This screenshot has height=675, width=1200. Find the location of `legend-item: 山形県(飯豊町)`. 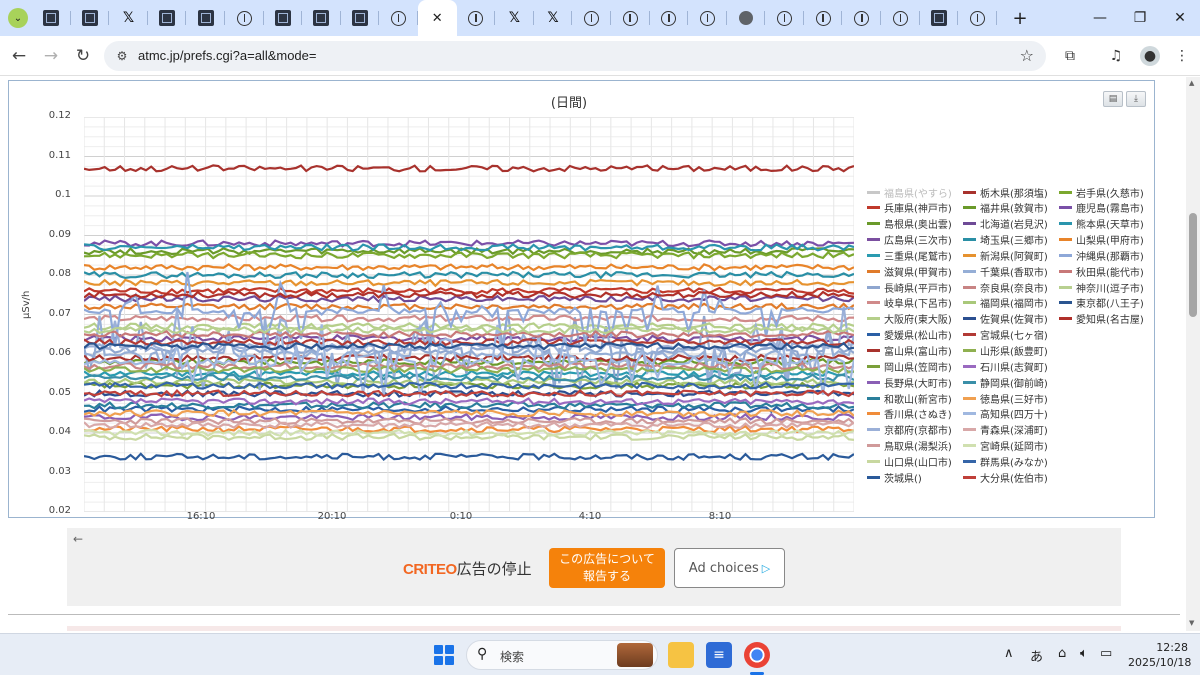

legend-item: 山形県(飯豊町) is located at coordinates (1005, 351).